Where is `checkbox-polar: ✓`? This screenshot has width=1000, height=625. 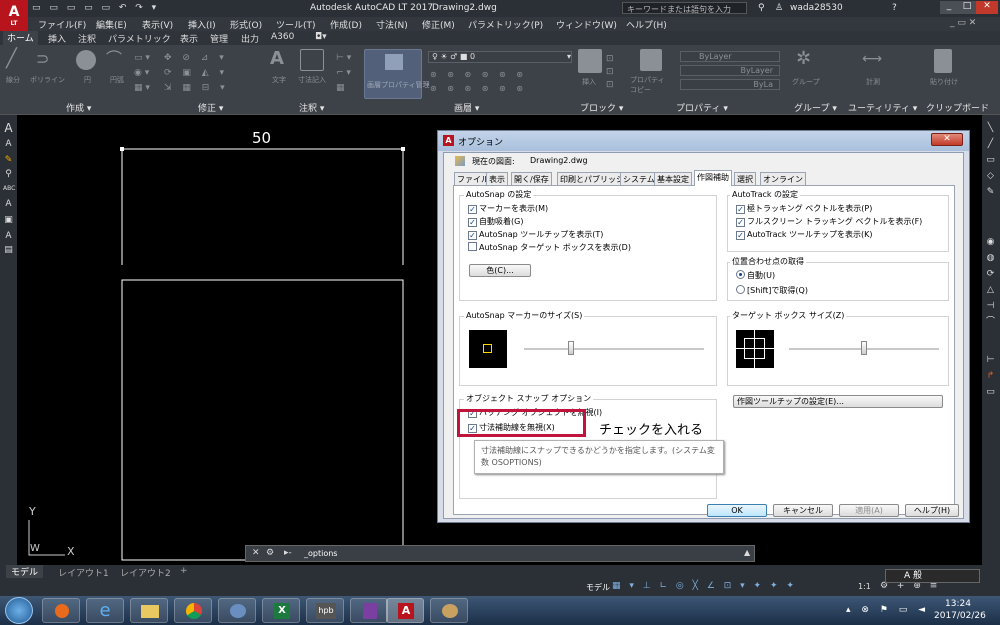 checkbox-polar: ✓ is located at coordinates (740, 209).